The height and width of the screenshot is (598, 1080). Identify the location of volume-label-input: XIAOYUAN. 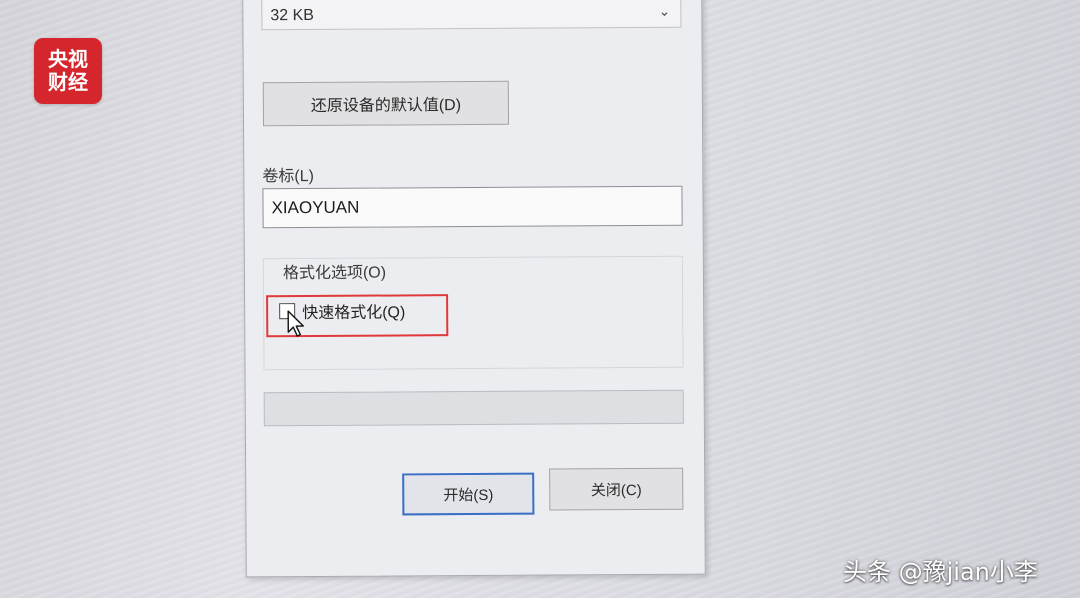
(472, 207).